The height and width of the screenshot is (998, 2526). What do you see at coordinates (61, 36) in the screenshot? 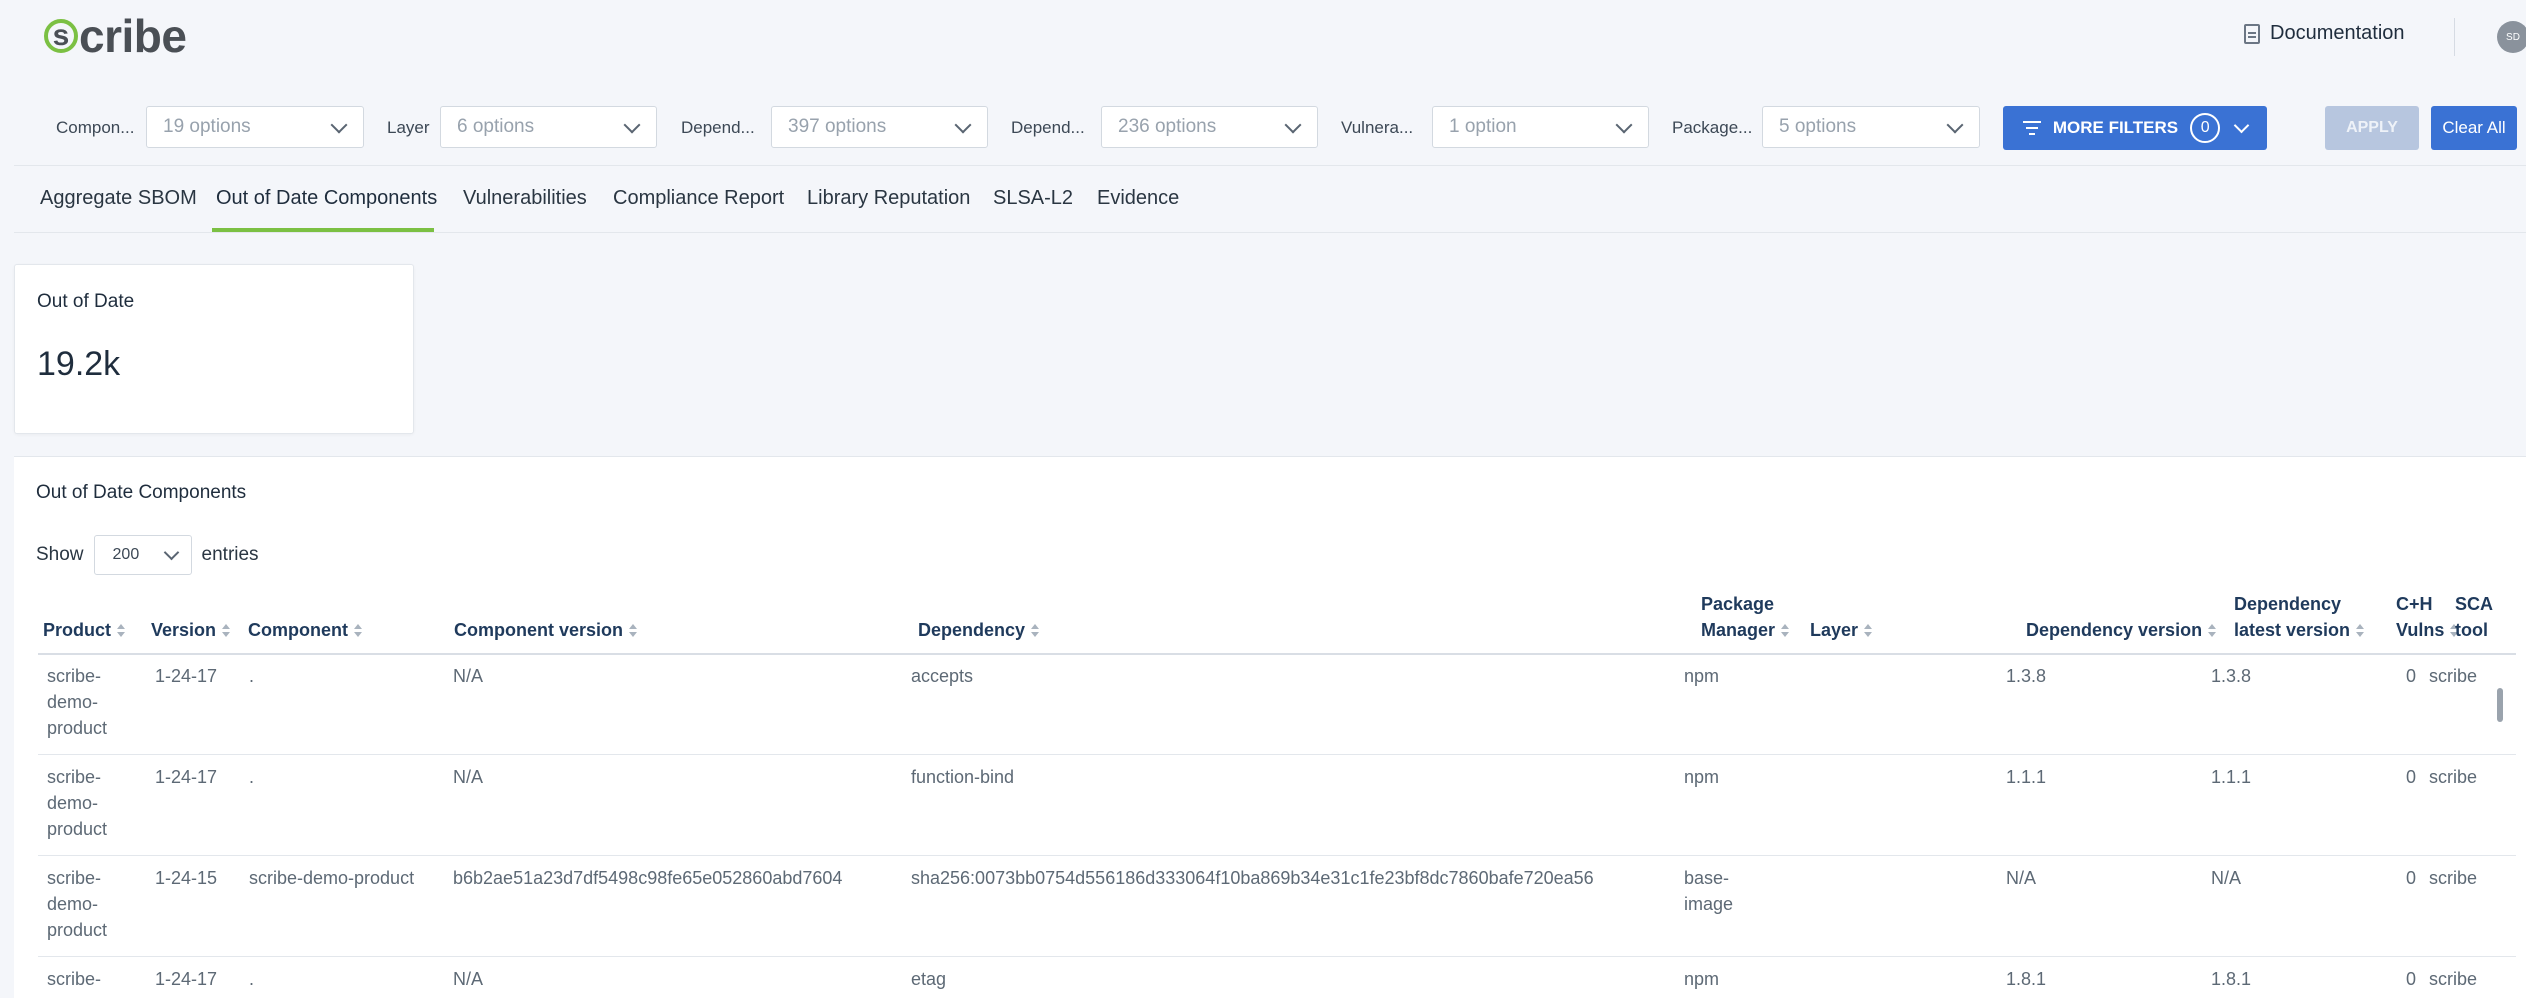
I see `logo-initial: s` at bounding box center [61, 36].